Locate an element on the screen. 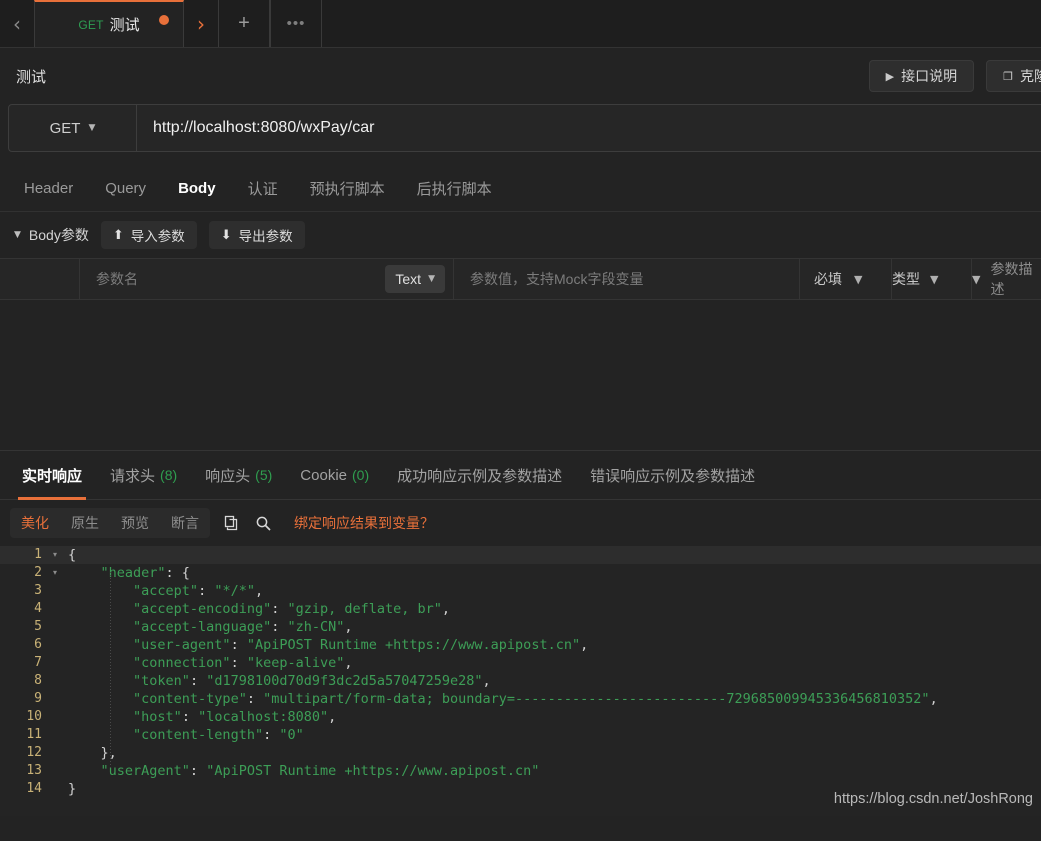 This screenshot has height=841, width=1041. code-text: "accept-encoding": "gzip, deflate, br", is located at coordinates (292, 609).